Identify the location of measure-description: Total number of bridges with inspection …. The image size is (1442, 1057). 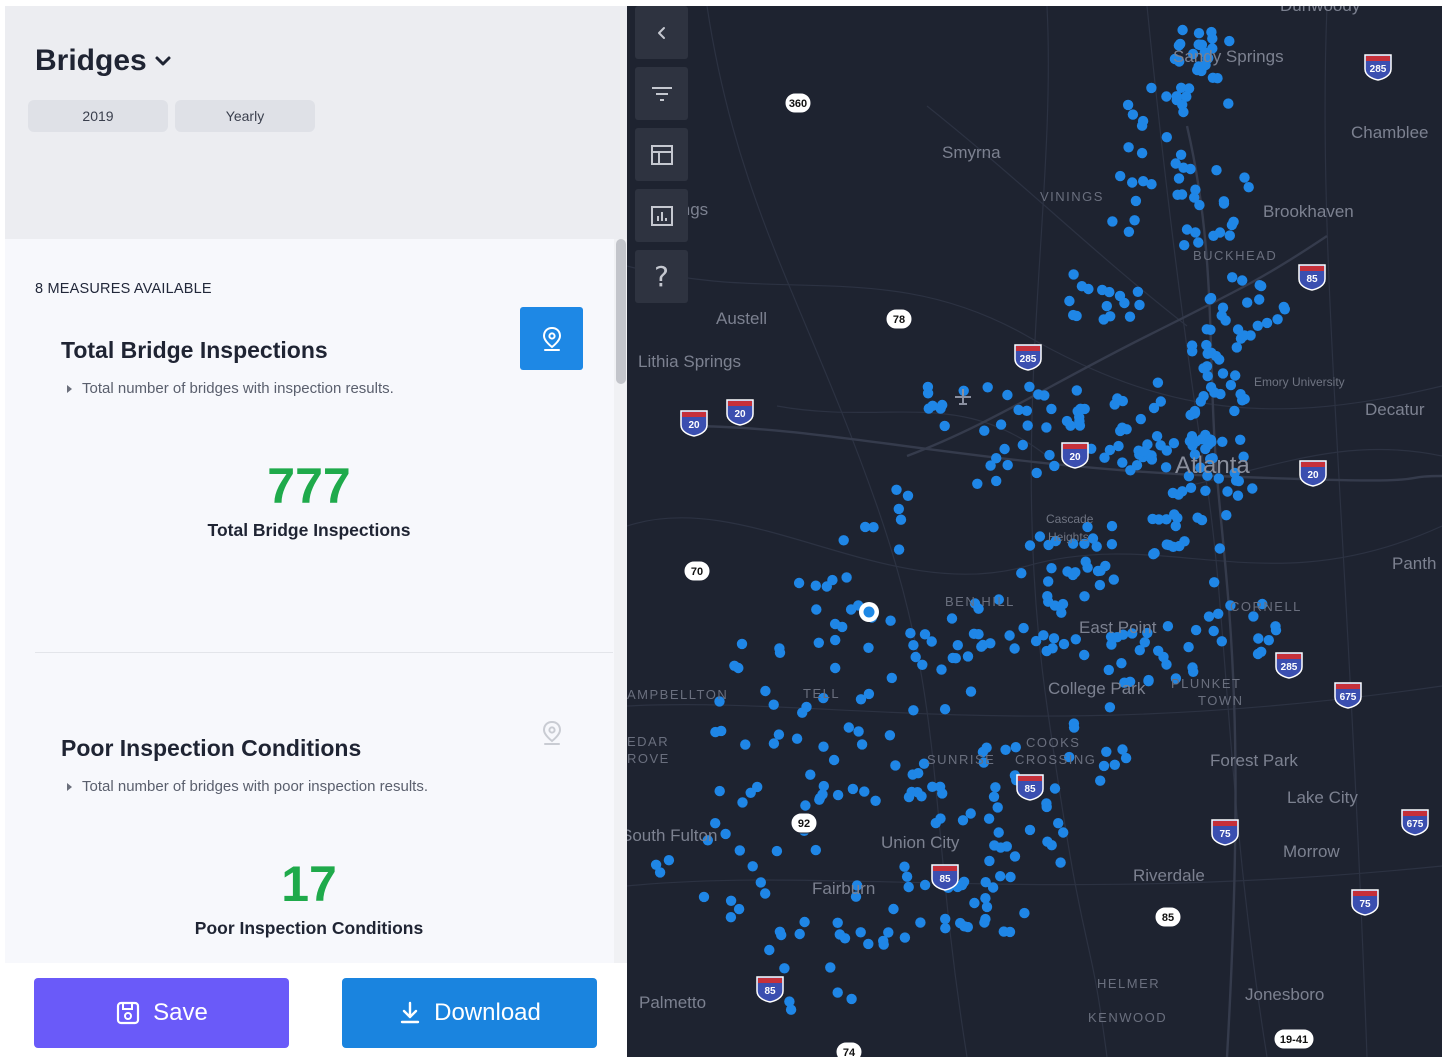
(230, 388).